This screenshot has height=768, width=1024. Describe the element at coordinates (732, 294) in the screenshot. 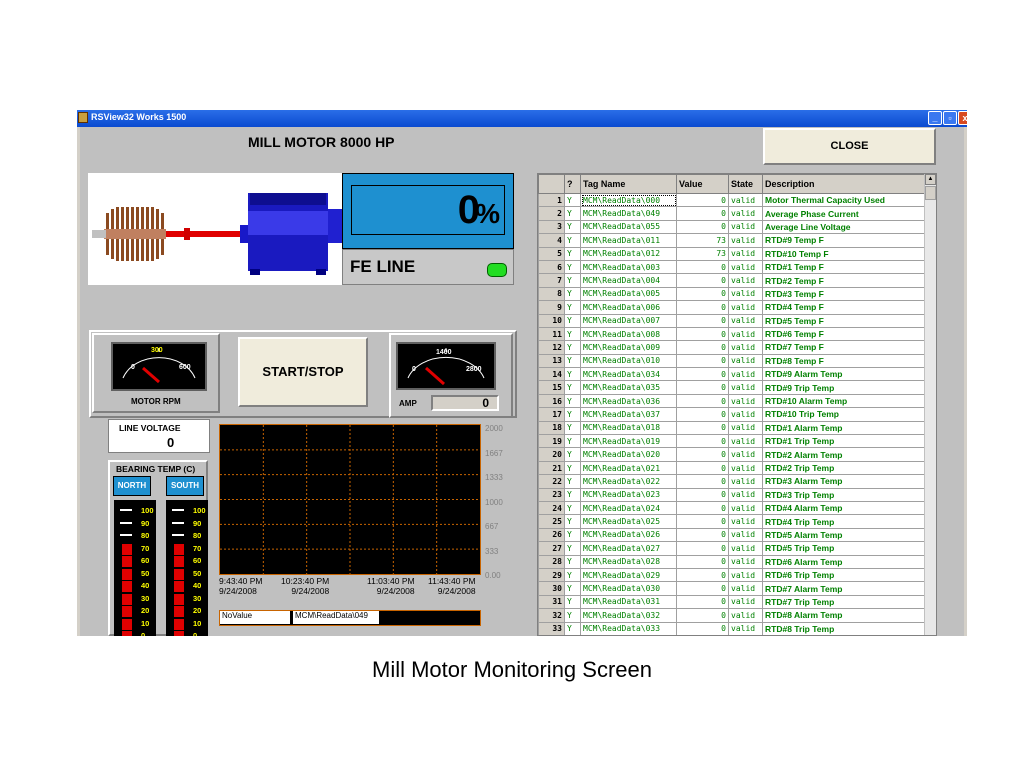

I see `table-row: 8 Y MCM\ReadData\005 0 valid RTD#3 Temp F` at that location.